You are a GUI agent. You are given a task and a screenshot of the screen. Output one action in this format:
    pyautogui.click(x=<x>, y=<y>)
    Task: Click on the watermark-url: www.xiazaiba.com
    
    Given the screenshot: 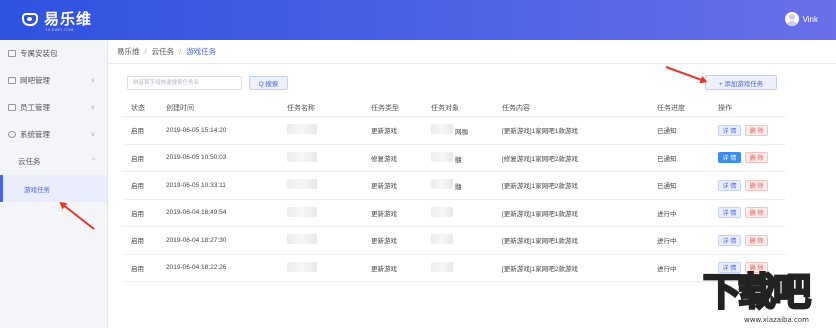 What is the action you would take?
    pyautogui.click(x=776, y=320)
    